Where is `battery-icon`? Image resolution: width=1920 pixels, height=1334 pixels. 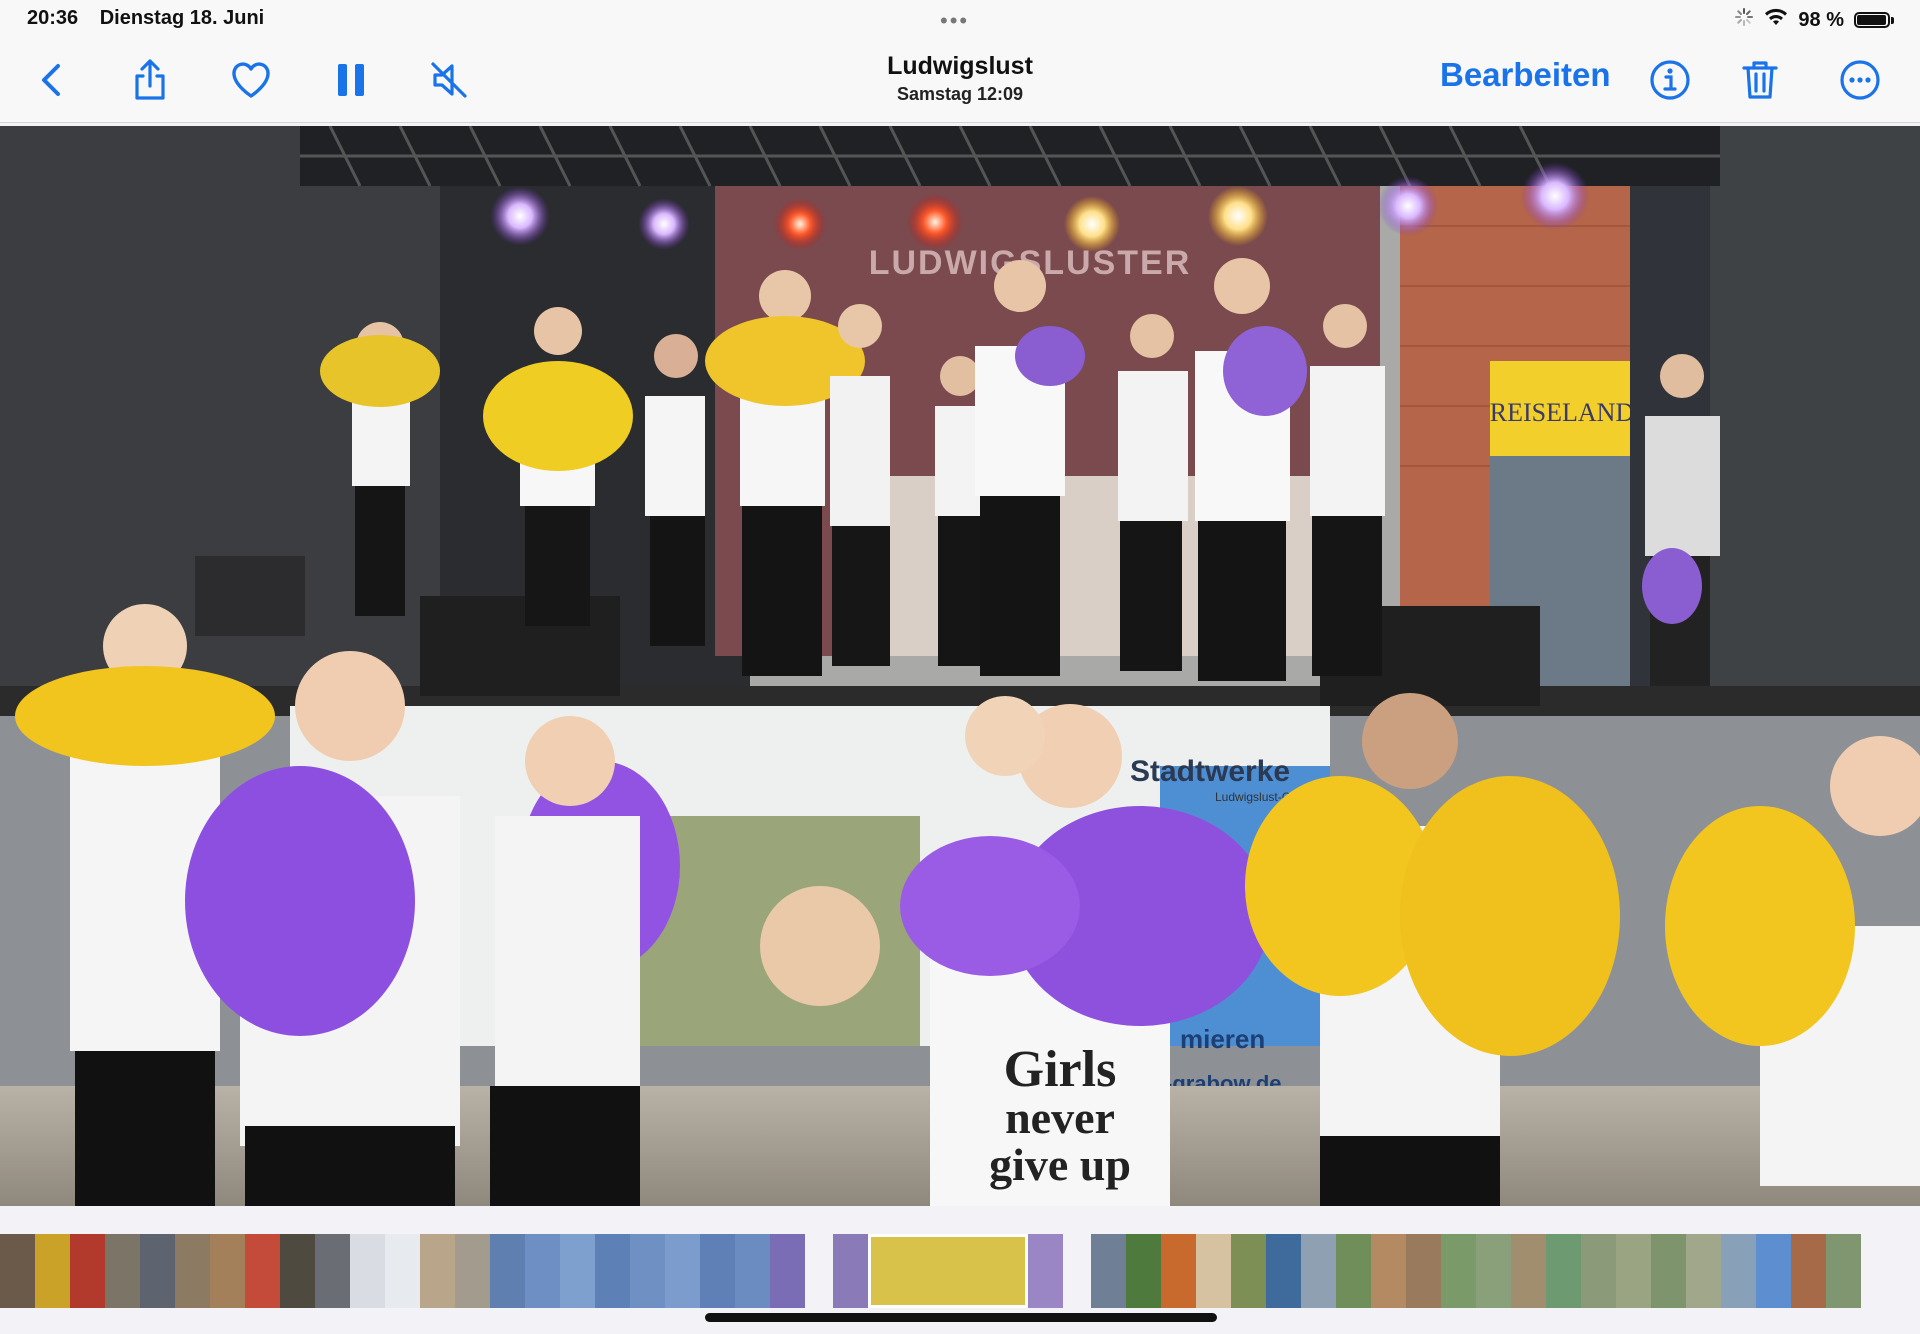
battery-icon is located at coordinates (1872, 20).